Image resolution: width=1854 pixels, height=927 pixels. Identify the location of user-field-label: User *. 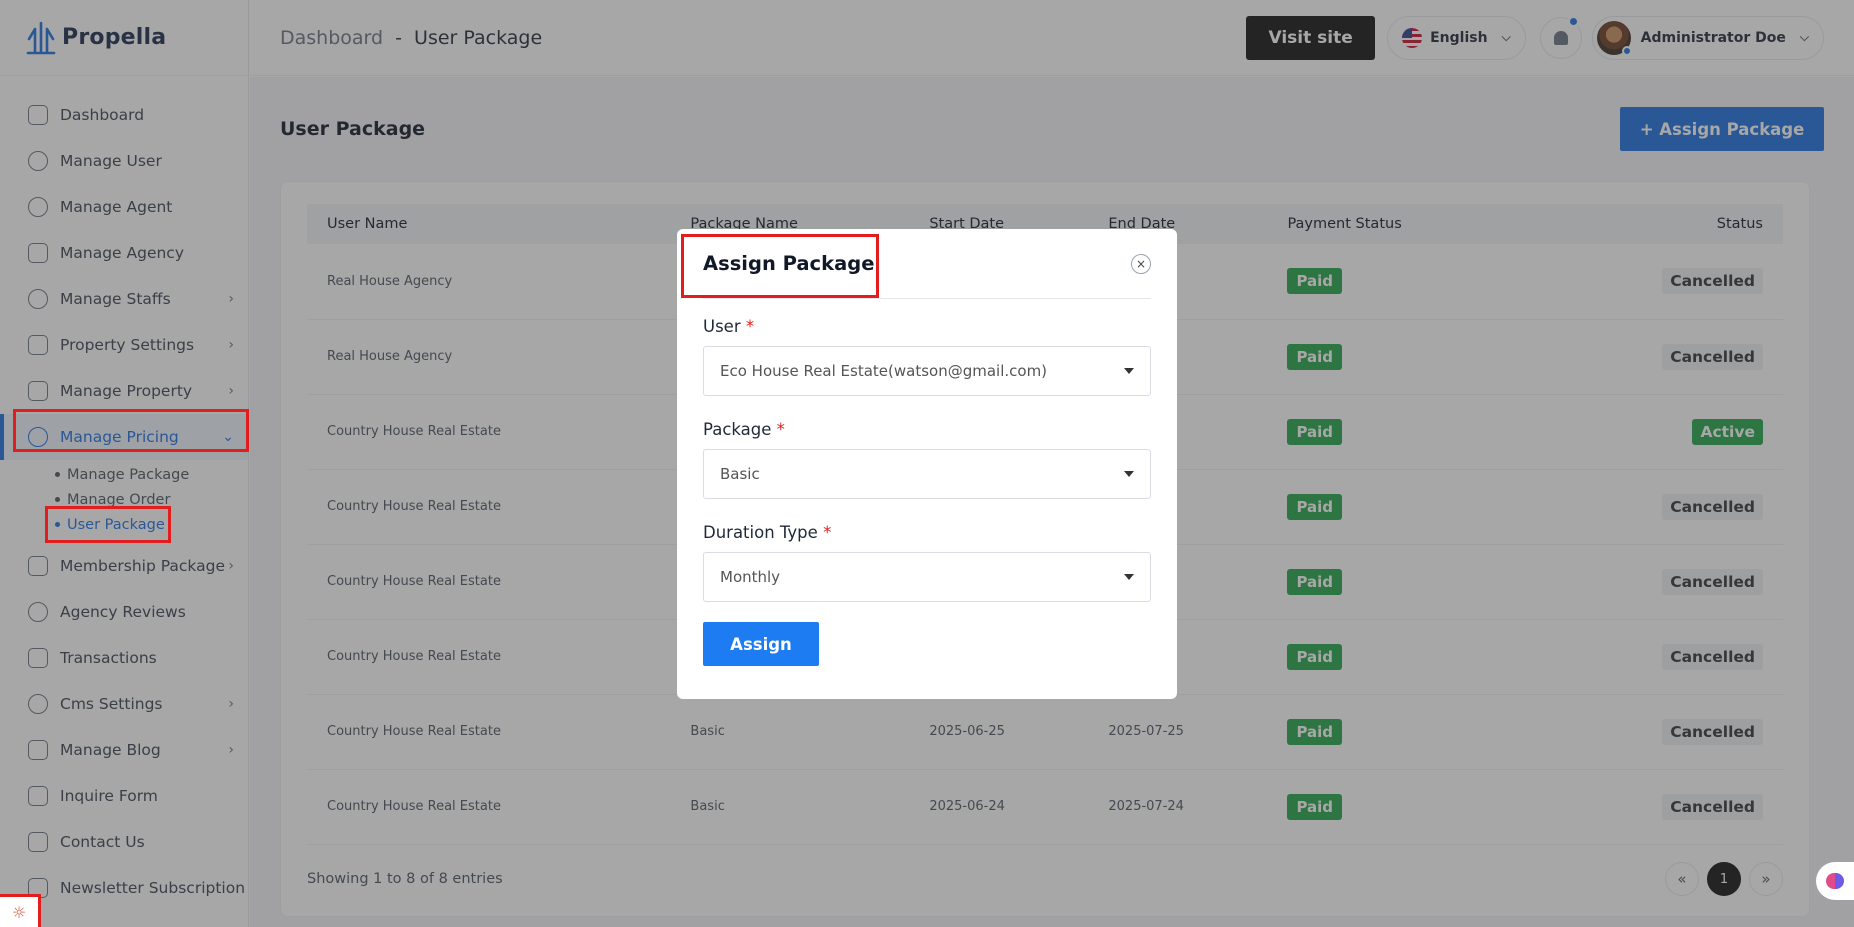
(729, 326).